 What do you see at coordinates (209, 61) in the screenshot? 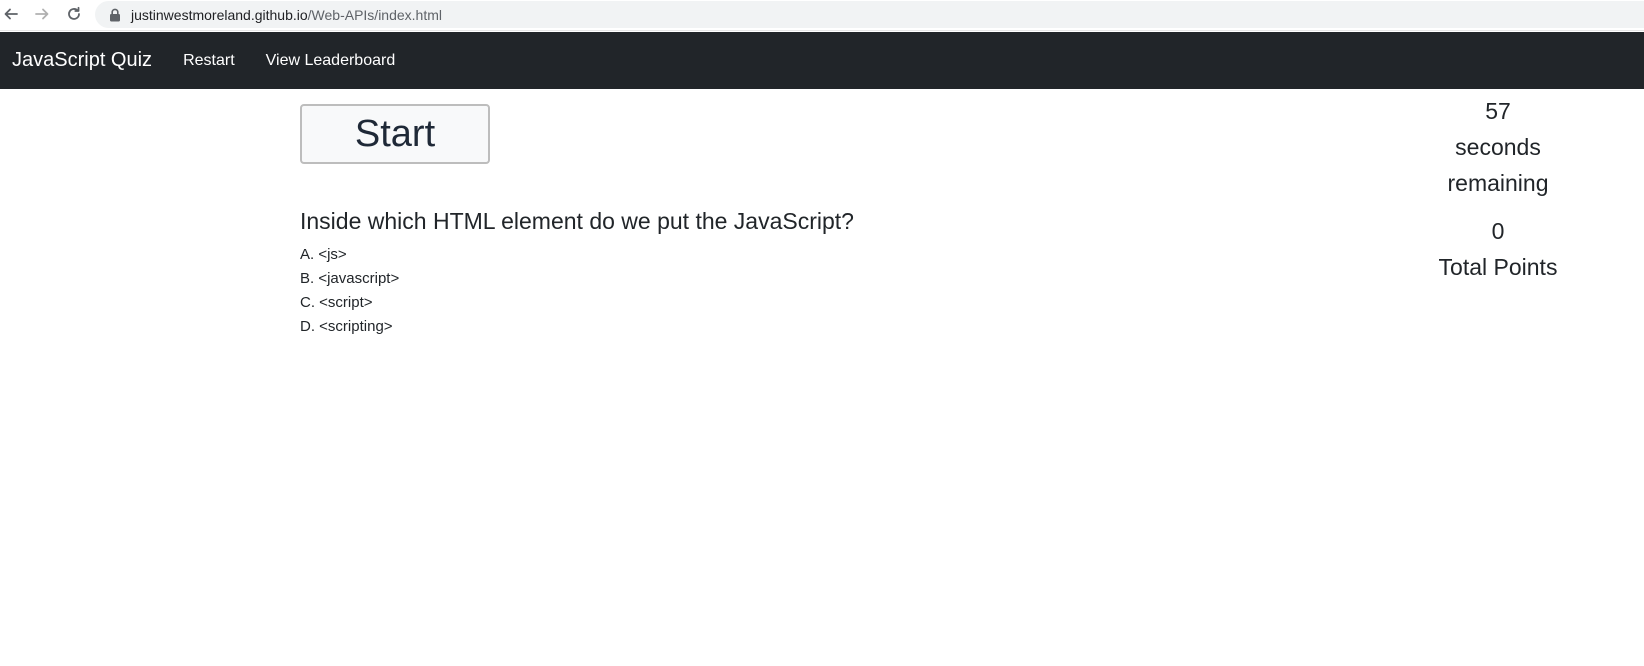
I see `restart-link: Restart` at bounding box center [209, 61].